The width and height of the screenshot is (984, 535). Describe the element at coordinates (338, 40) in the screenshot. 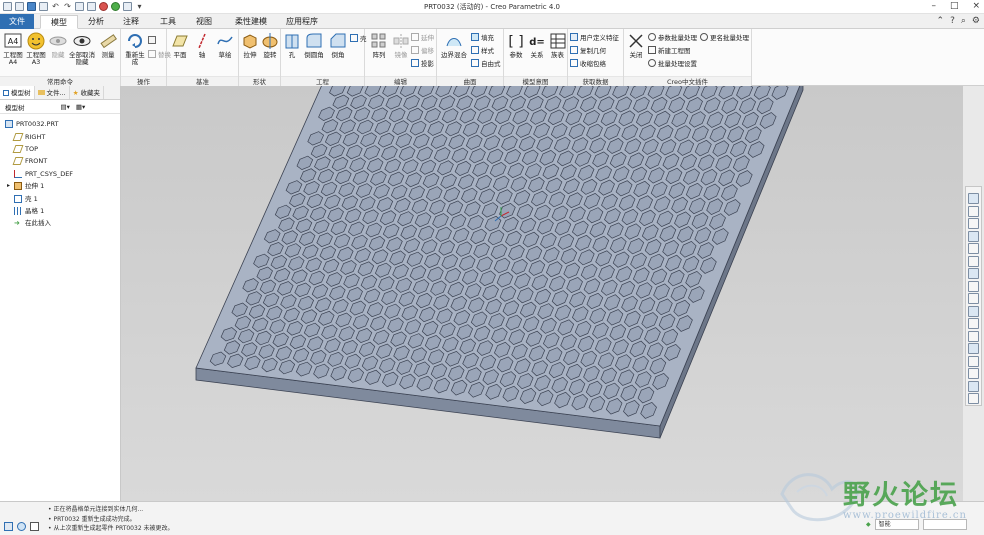

I see `chamfer-icon` at that location.